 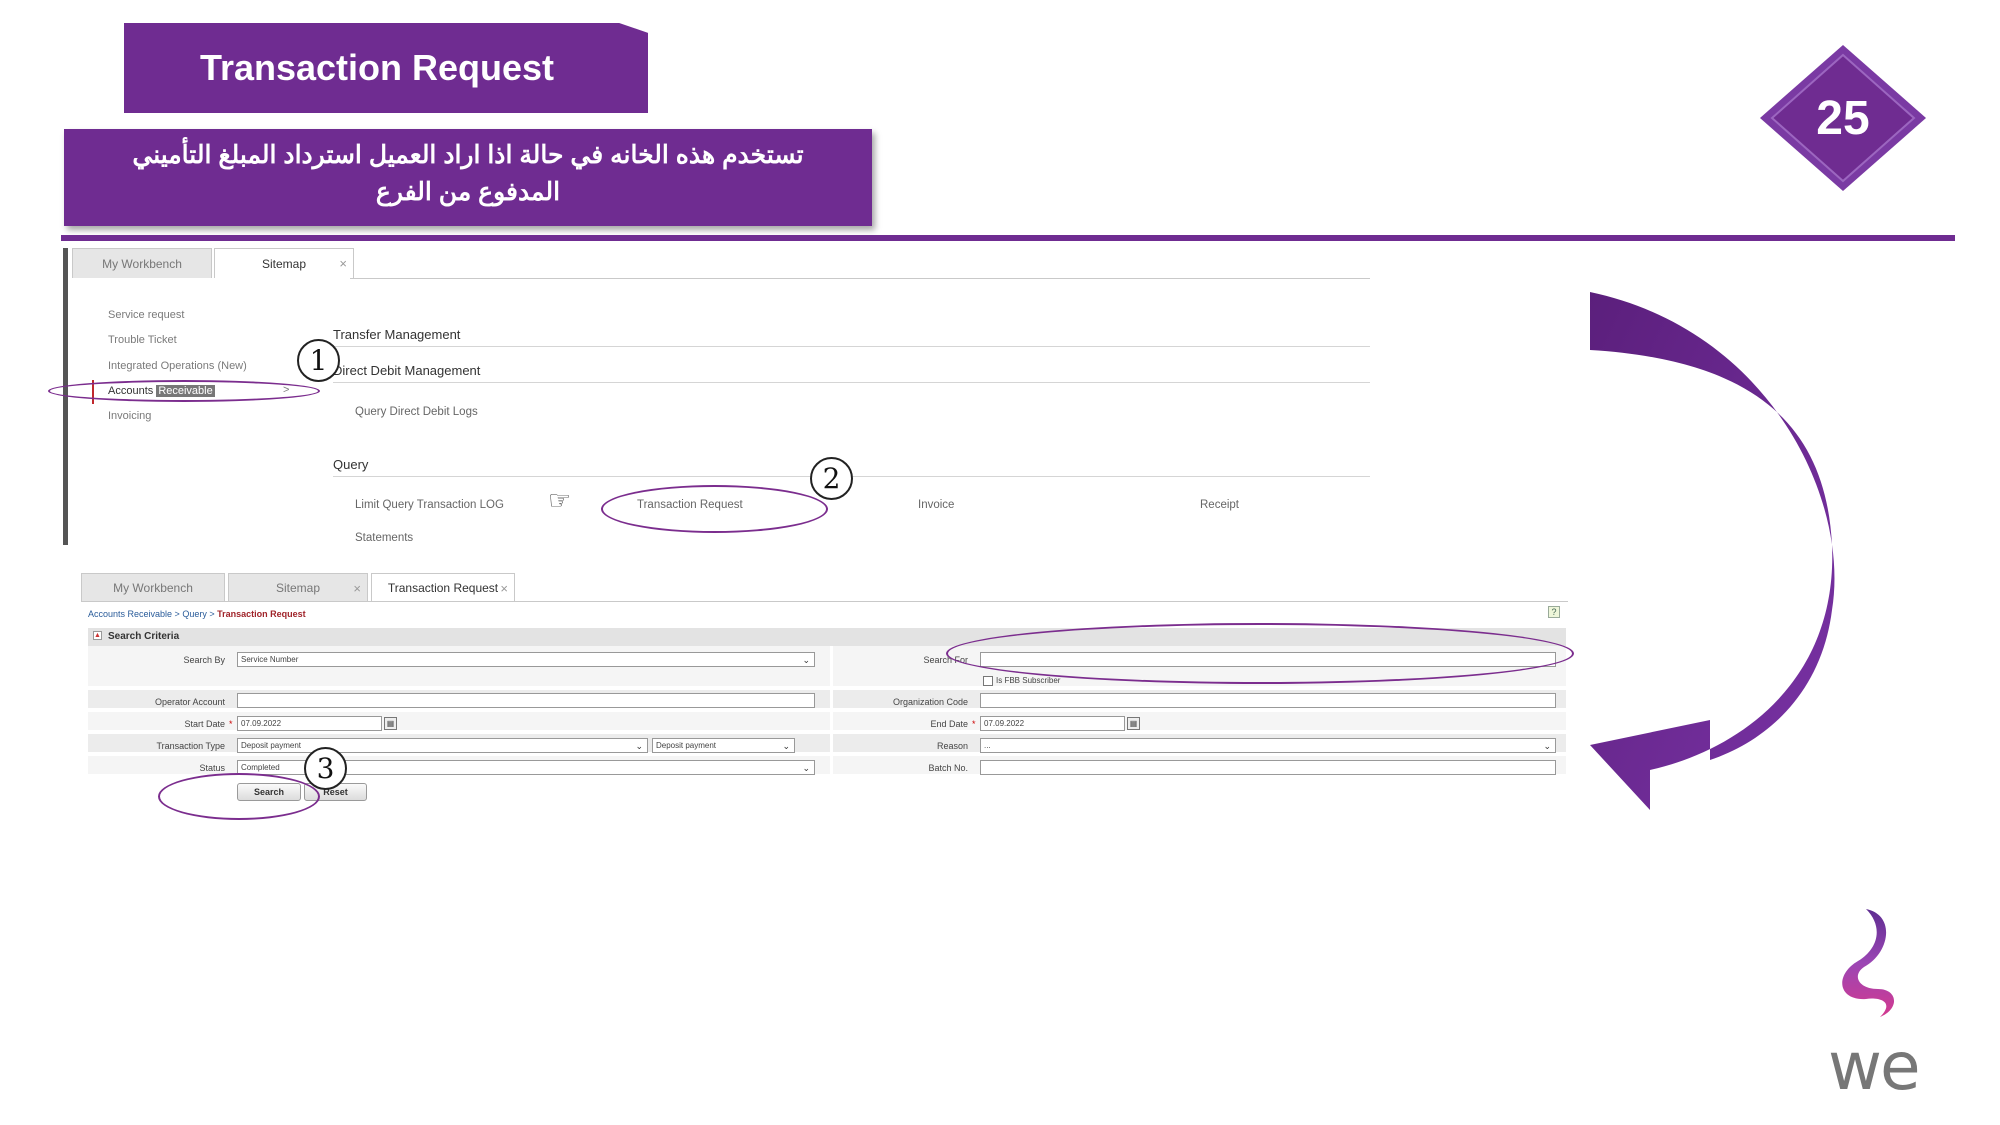 I want to click on tab-transaction-request: Transaction Request ×, so click(x=443, y=587).